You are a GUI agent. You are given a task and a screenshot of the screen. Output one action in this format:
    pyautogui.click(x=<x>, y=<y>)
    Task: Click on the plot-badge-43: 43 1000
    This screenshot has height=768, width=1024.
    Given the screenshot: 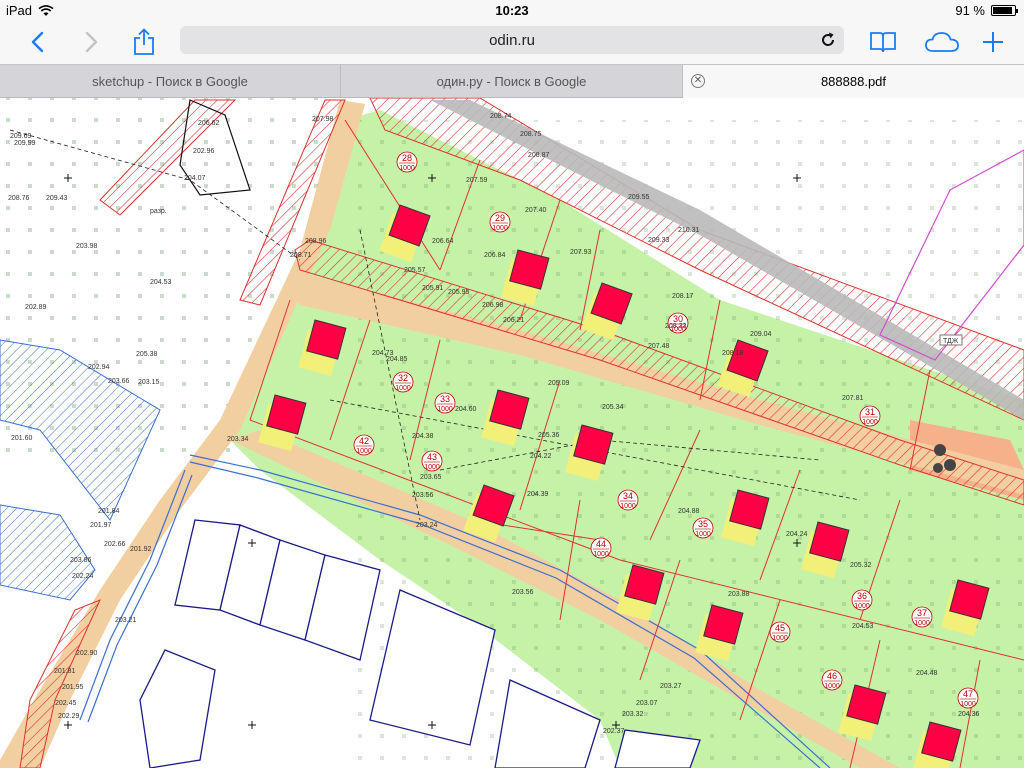 What is the action you would take?
    pyautogui.click(x=432, y=461)
    